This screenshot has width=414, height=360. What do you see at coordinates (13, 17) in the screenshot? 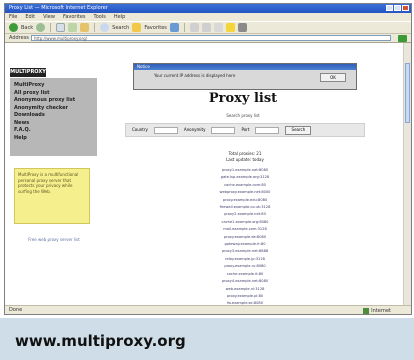
I see `menu-file: File` at bounding box center [13, 17].